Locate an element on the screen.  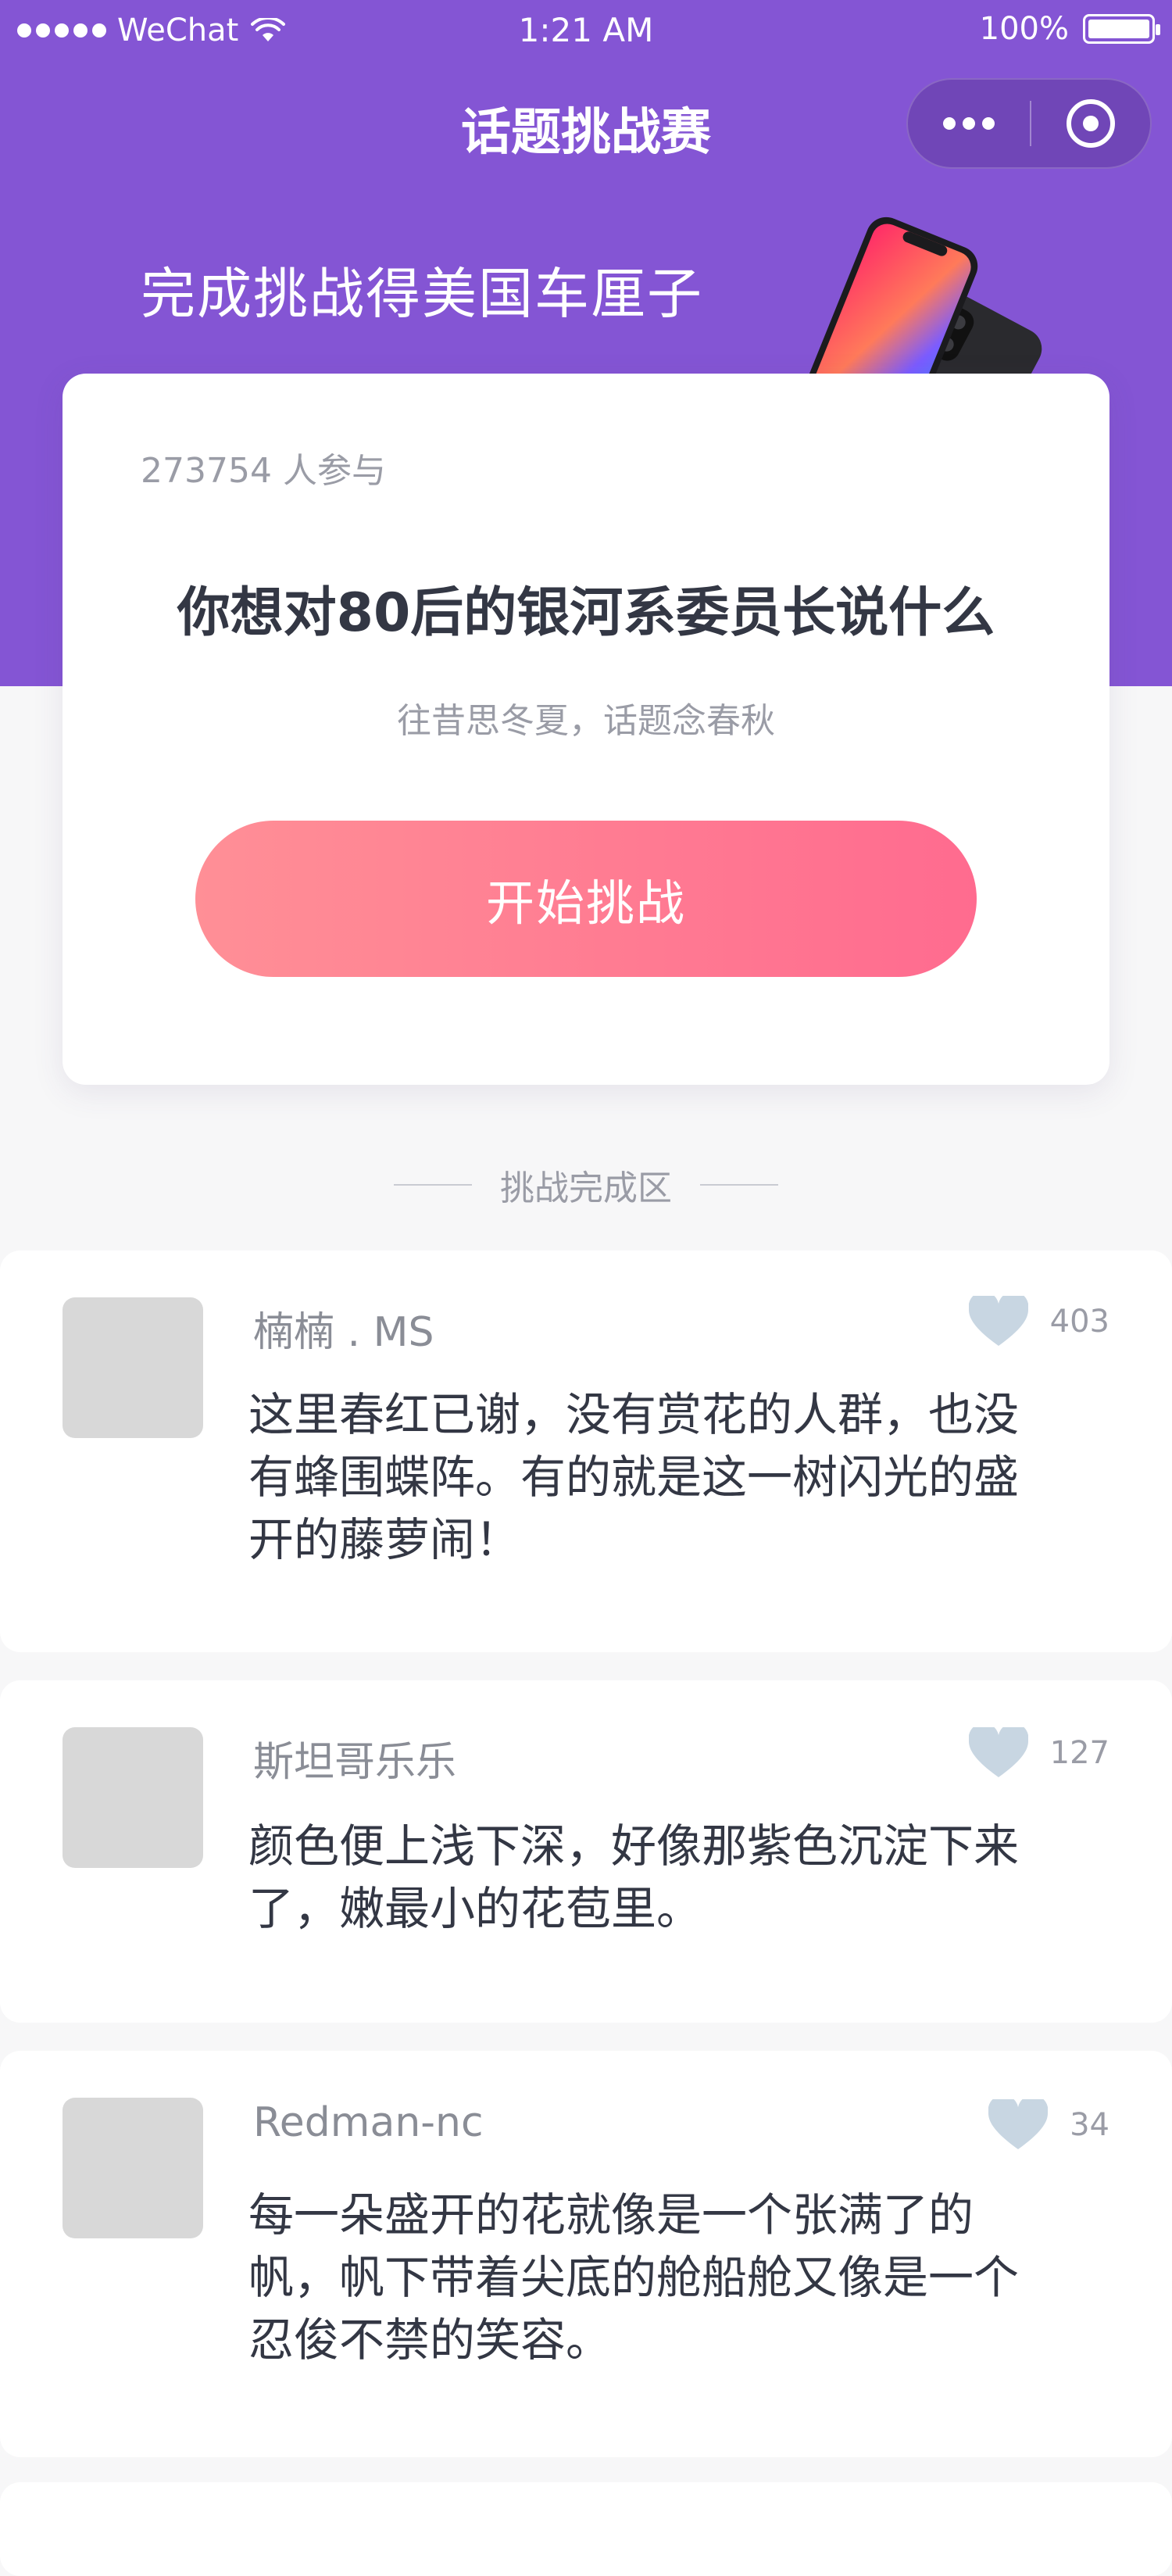
participant-count: 273754 人参与 is located at coordinates (263, 471).